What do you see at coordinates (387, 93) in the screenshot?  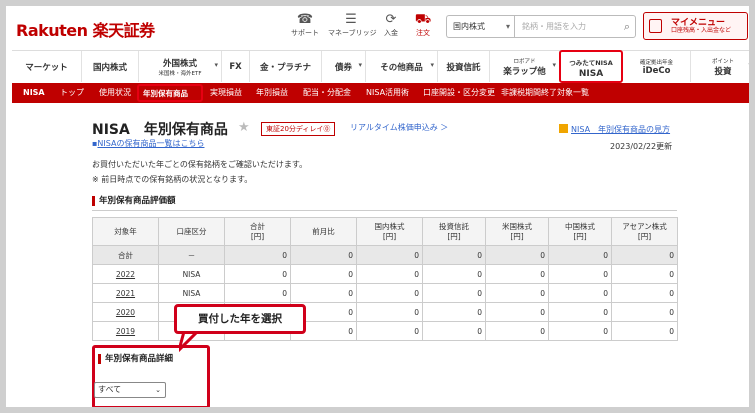 I see `subnav-guide: NISA活用術` at bounding box center [387, 93].